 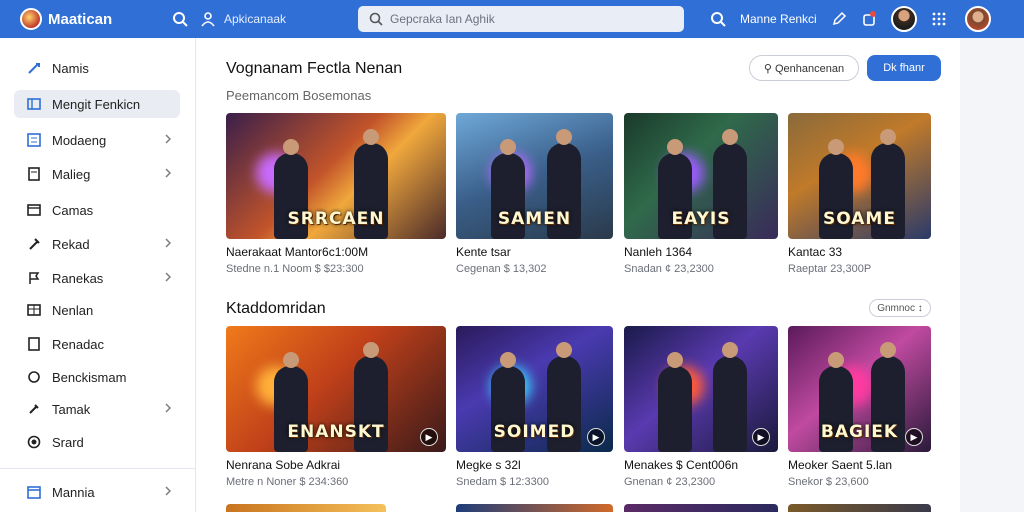 I want to click on search-field-icon, so click(x=376, y=19).